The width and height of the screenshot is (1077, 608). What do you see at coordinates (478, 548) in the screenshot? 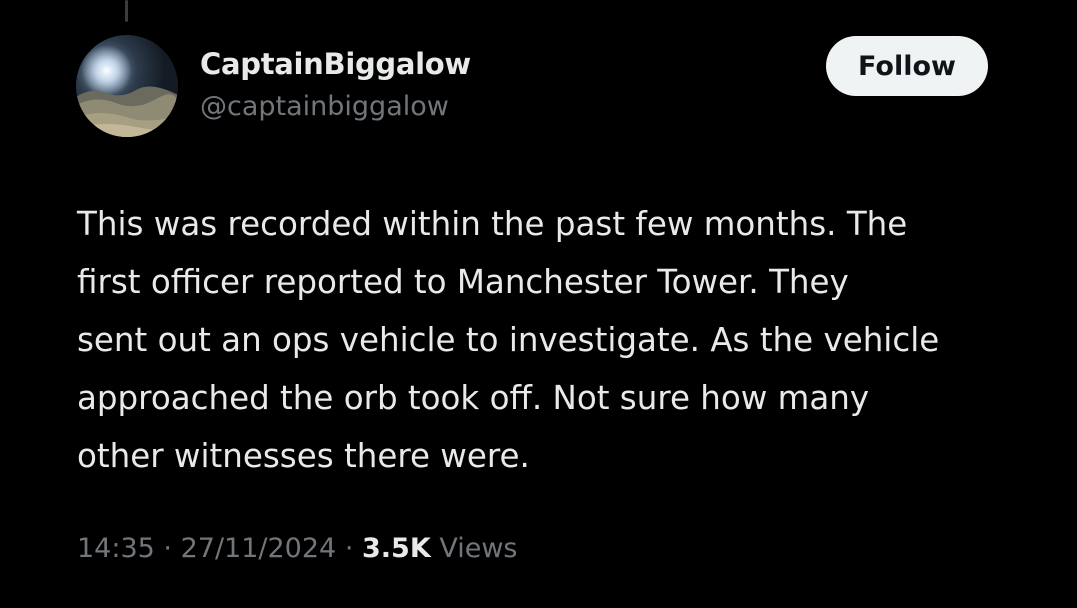
I see `views-label: Views` at bounding box center [478, 548].